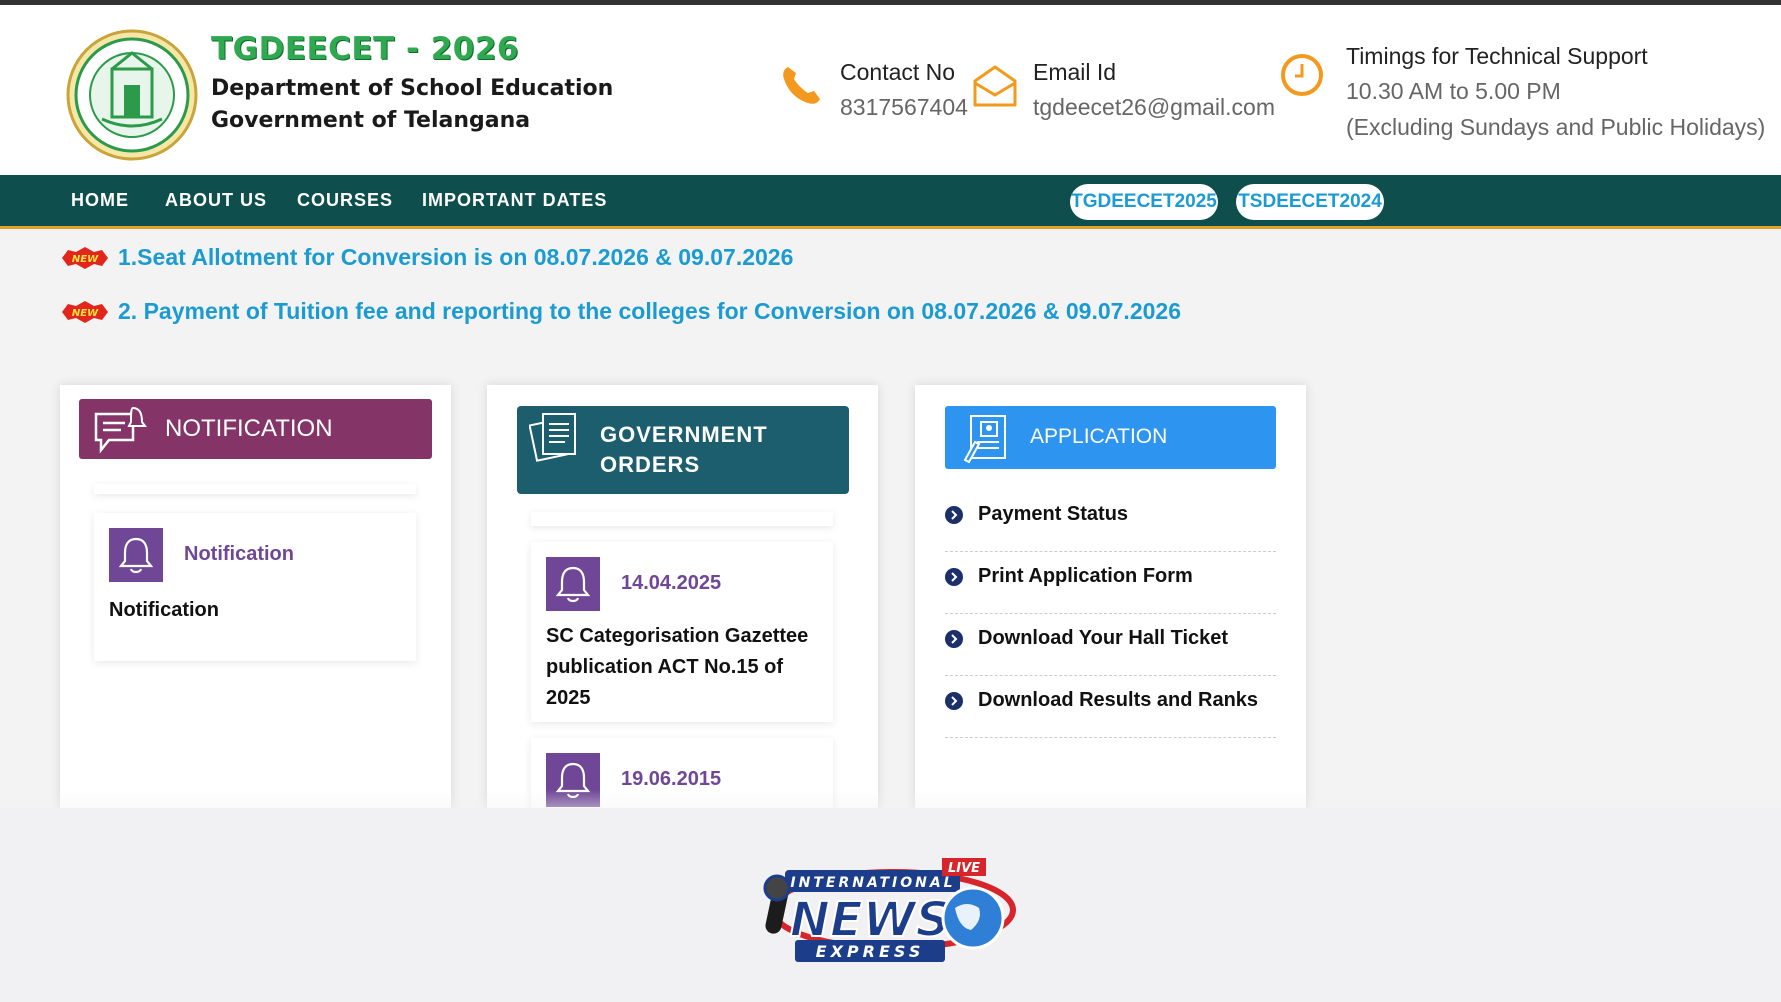 The width and height of the screenshot is (1781, 1002). Describe the element at coordinates (904, 107) in the screenshot. I see `contact-value: 8317567404` at that location.